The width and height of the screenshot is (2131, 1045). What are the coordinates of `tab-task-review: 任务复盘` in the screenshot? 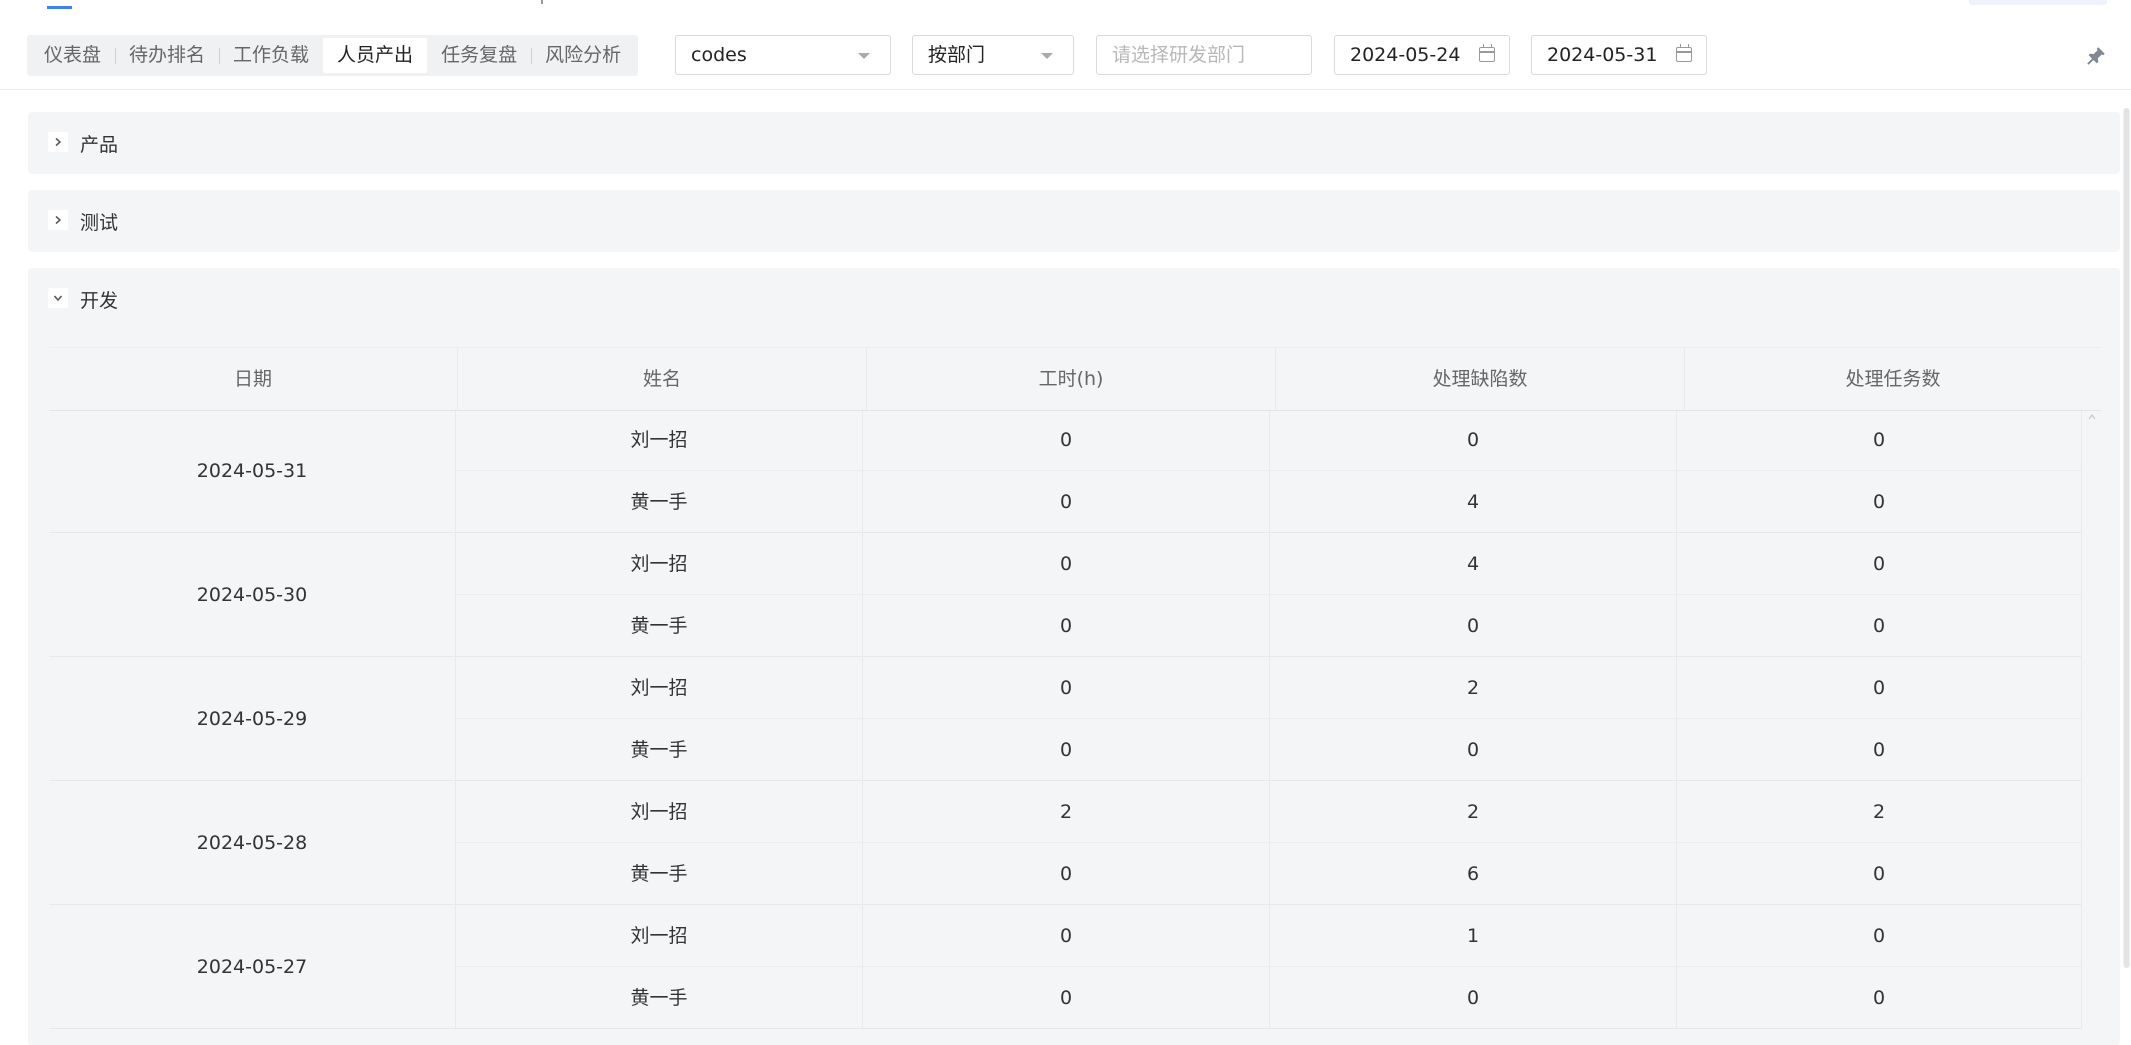 It's located at (479, 55).